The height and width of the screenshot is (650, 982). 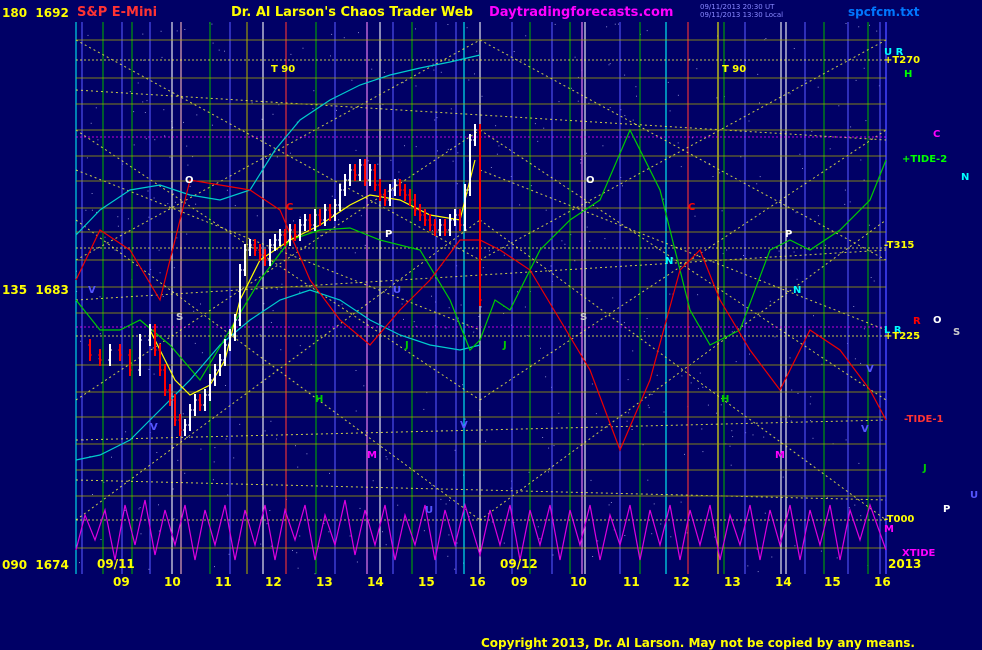 What do you see at coordinates (121, 582) in the screenshot?
I see `x-tick-label: 09` at bounding box center [121, 582].